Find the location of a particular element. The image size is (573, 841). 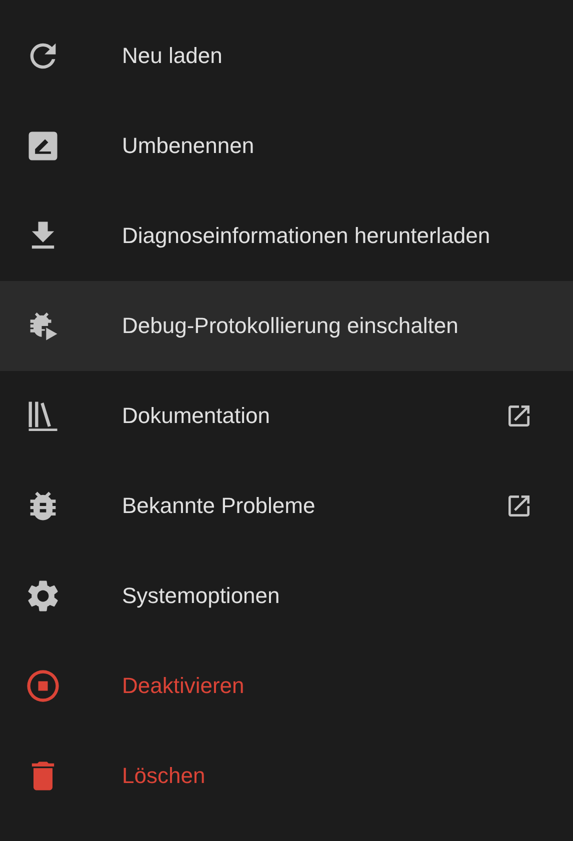

menu-item: Diagnoseinformationen herunterladen is located at coordinates (286, 236).